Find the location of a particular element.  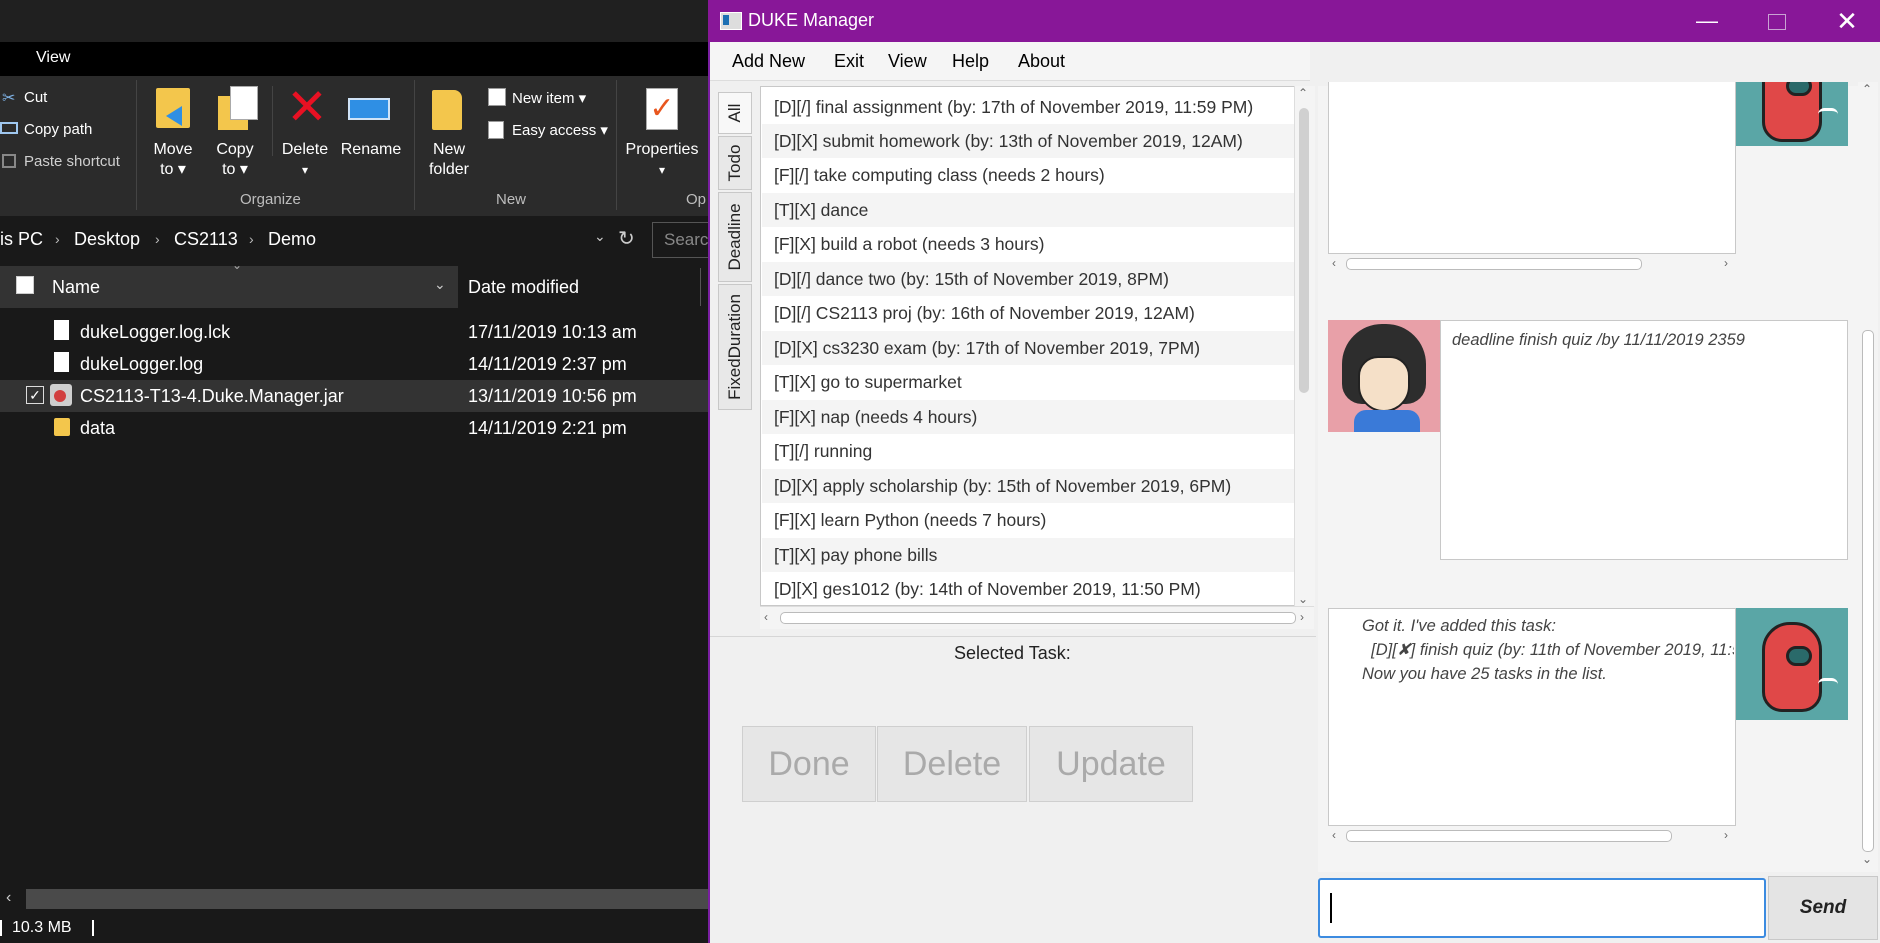

column-date-label: Date modified is located at coordinates (523, 287).